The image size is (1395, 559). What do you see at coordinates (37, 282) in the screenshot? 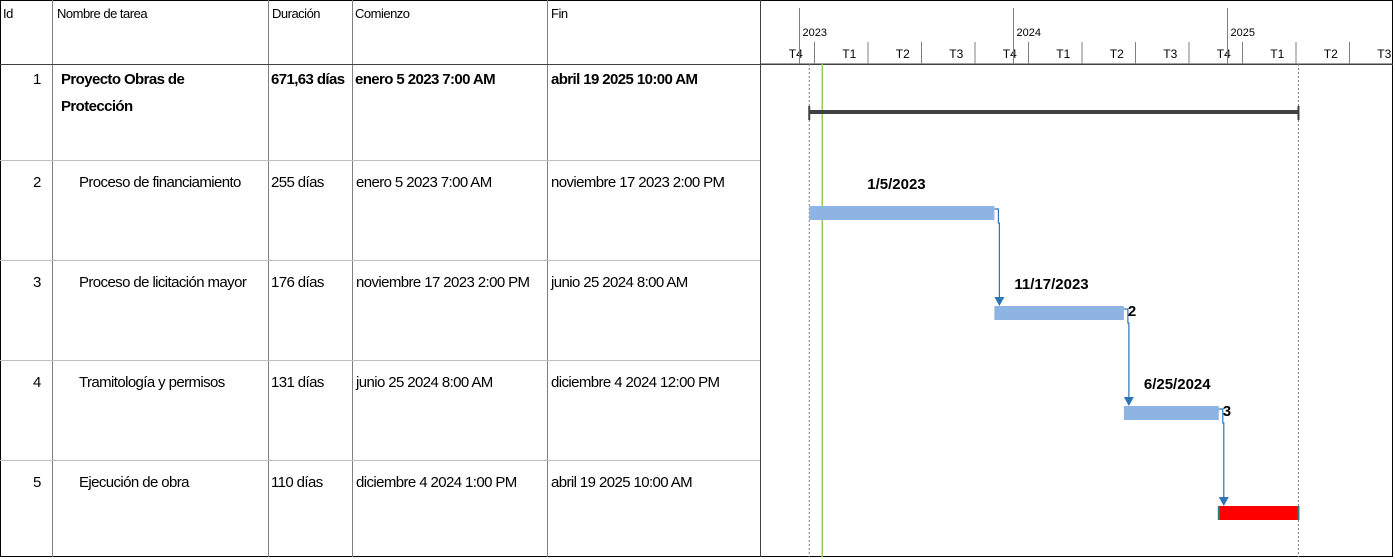
I see `row-id: 3` at bounding box center [37, 282].